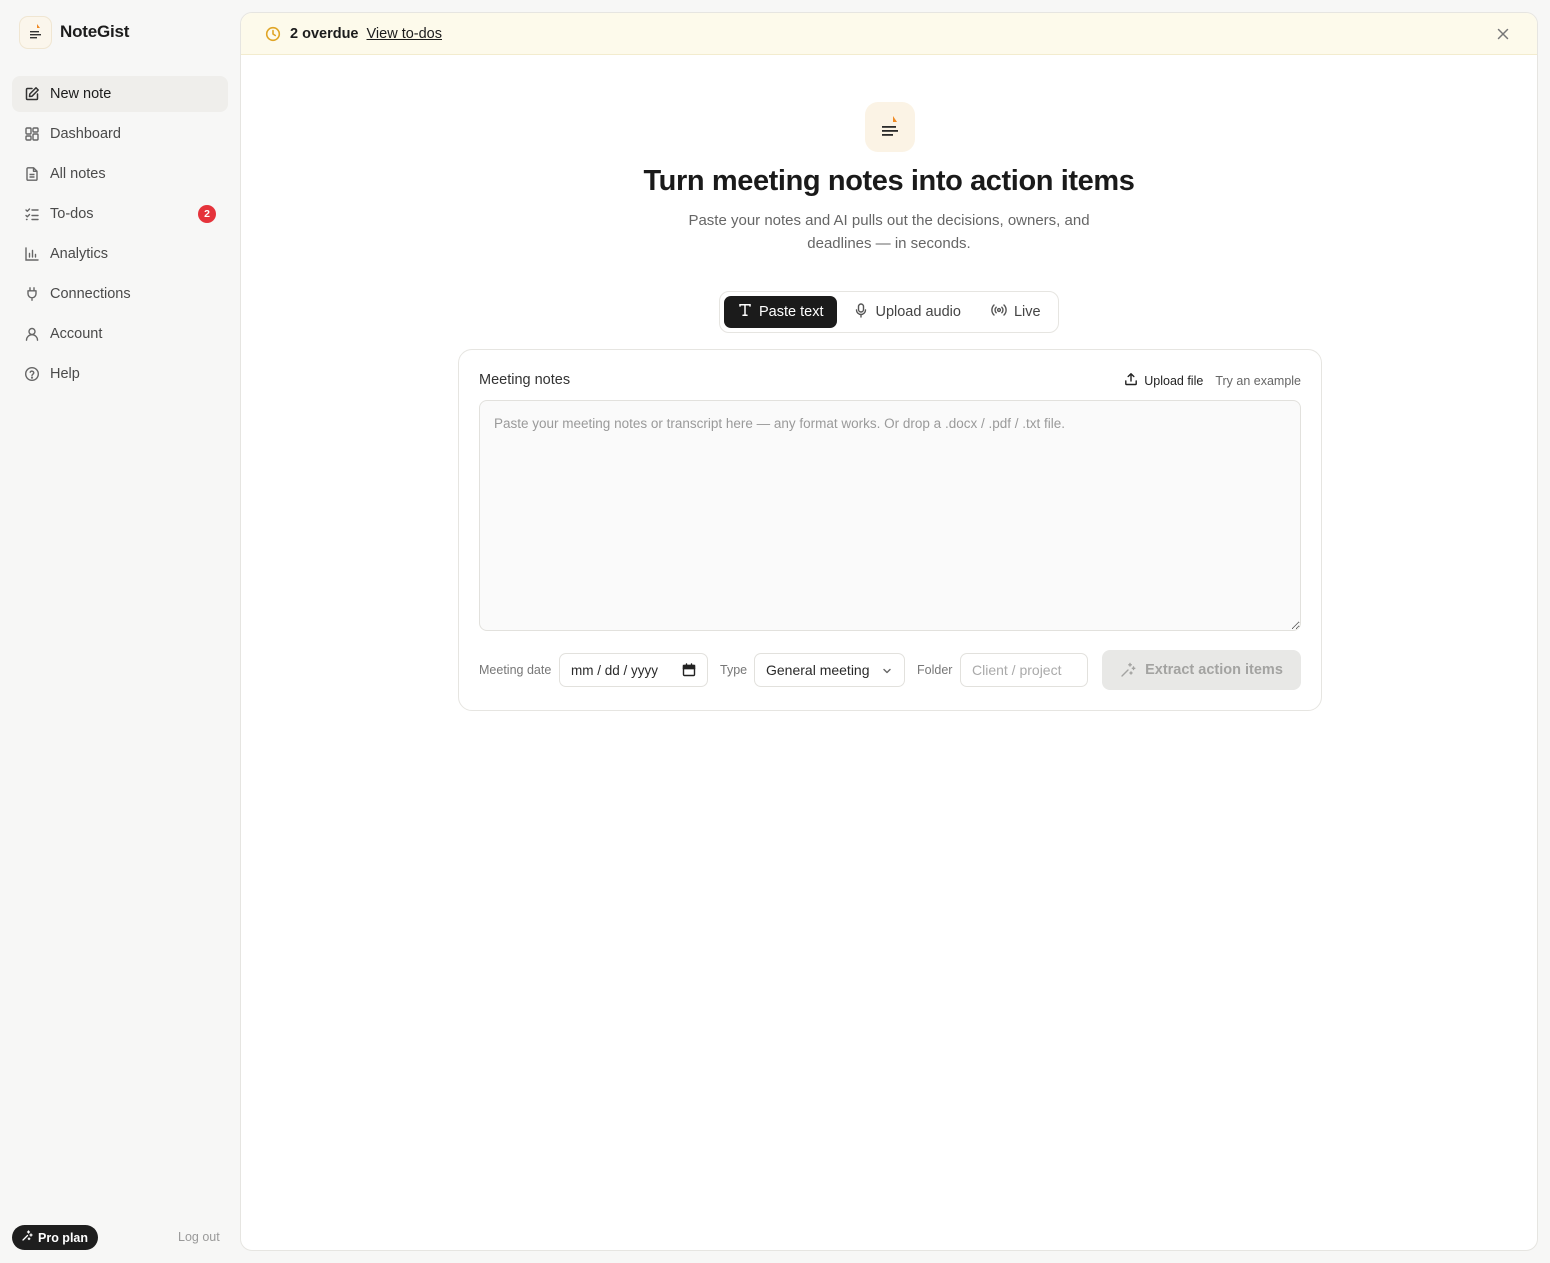 This screenshot has width=1550, height=1263. Describe the element at coordinates (1174, 380) in the screenshot. I see `upload-file-label: Upload file` at that location.